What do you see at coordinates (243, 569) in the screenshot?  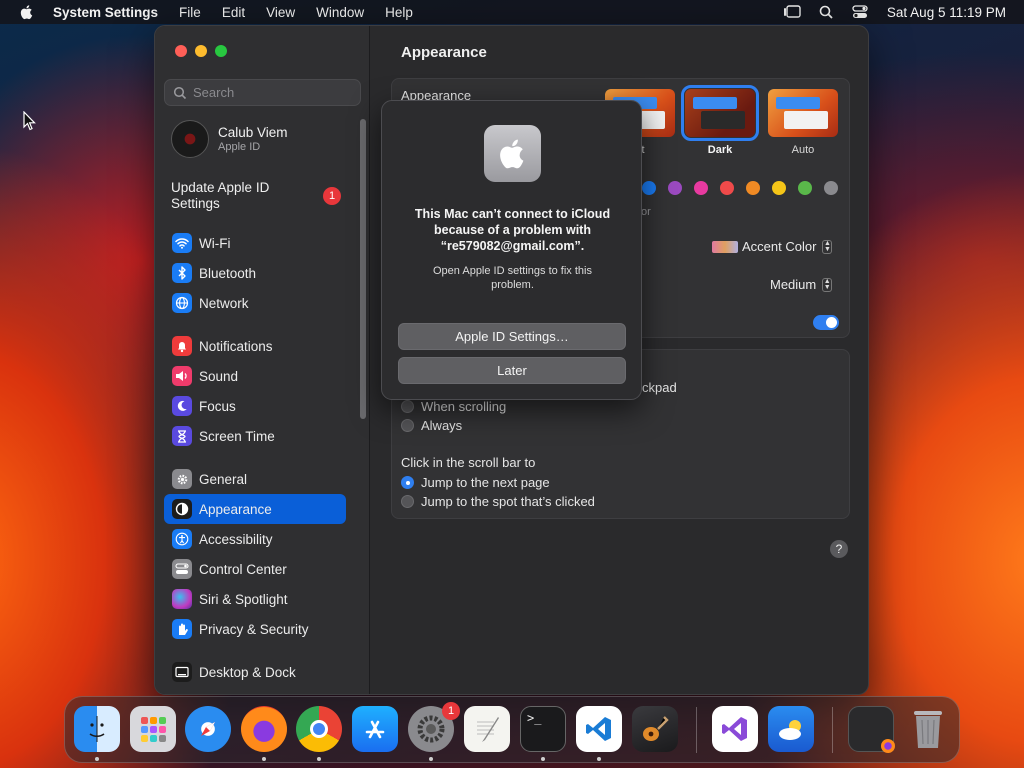 I see `sidebar-item-label: Control Center` at bounding box center [243, 569].